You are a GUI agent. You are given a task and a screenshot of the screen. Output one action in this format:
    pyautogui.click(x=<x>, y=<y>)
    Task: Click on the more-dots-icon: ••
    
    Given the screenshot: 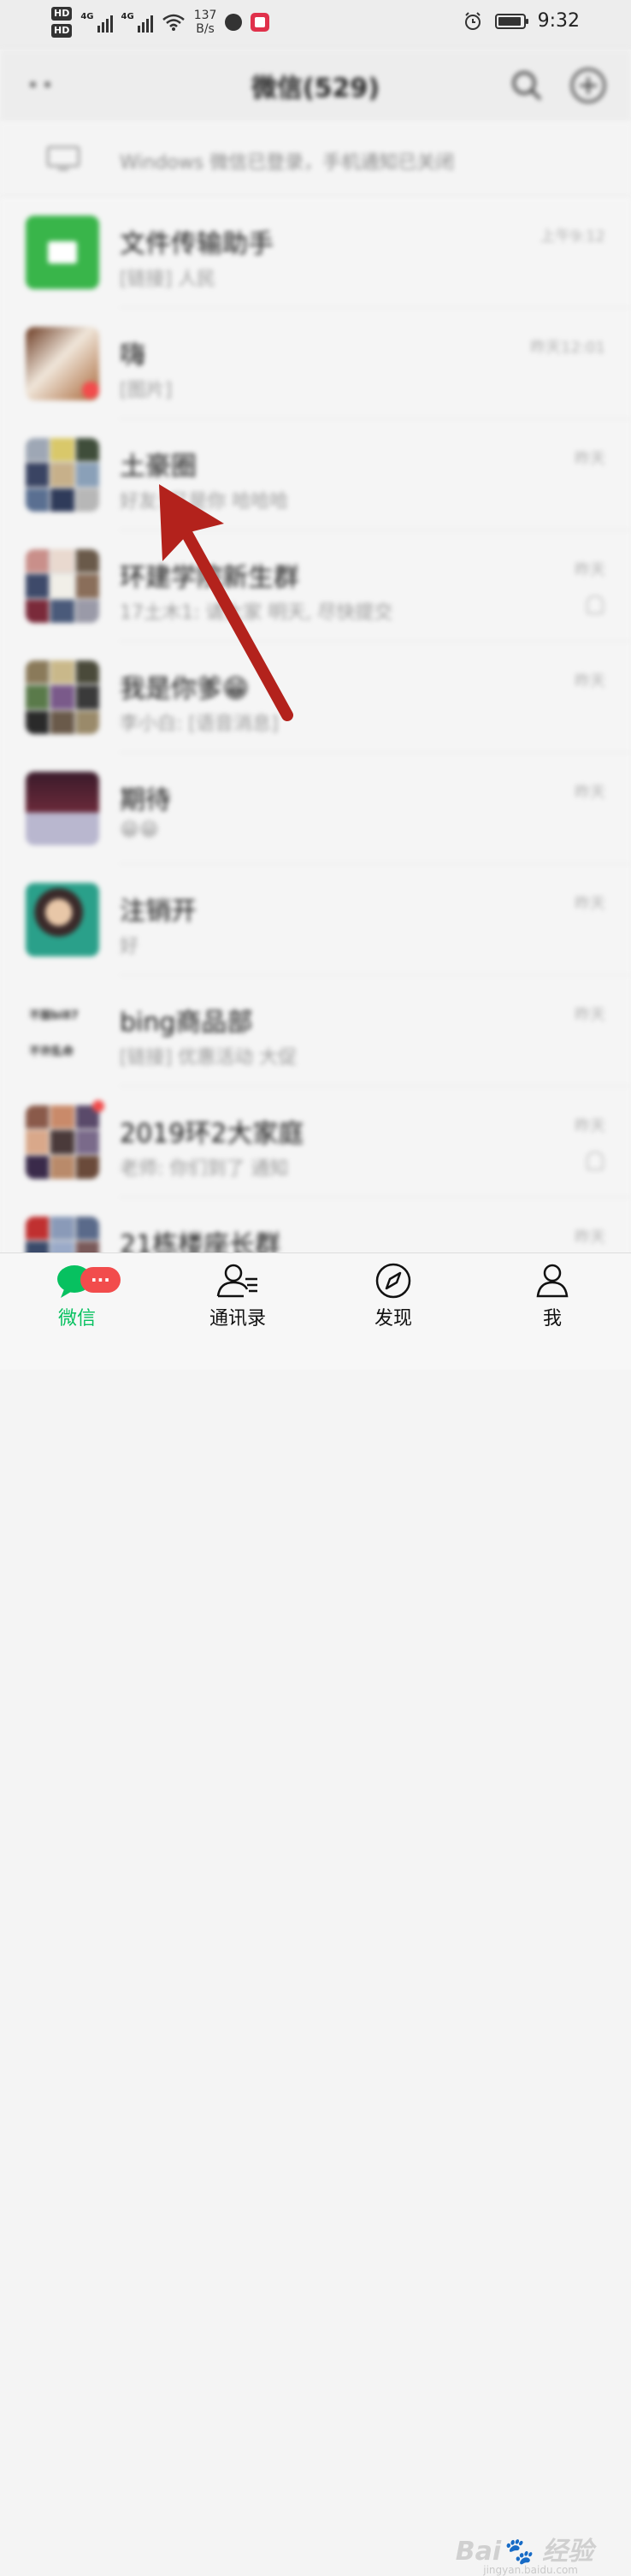 What is the action you would take?
    pyautogui.click(x=42, y=86)
    